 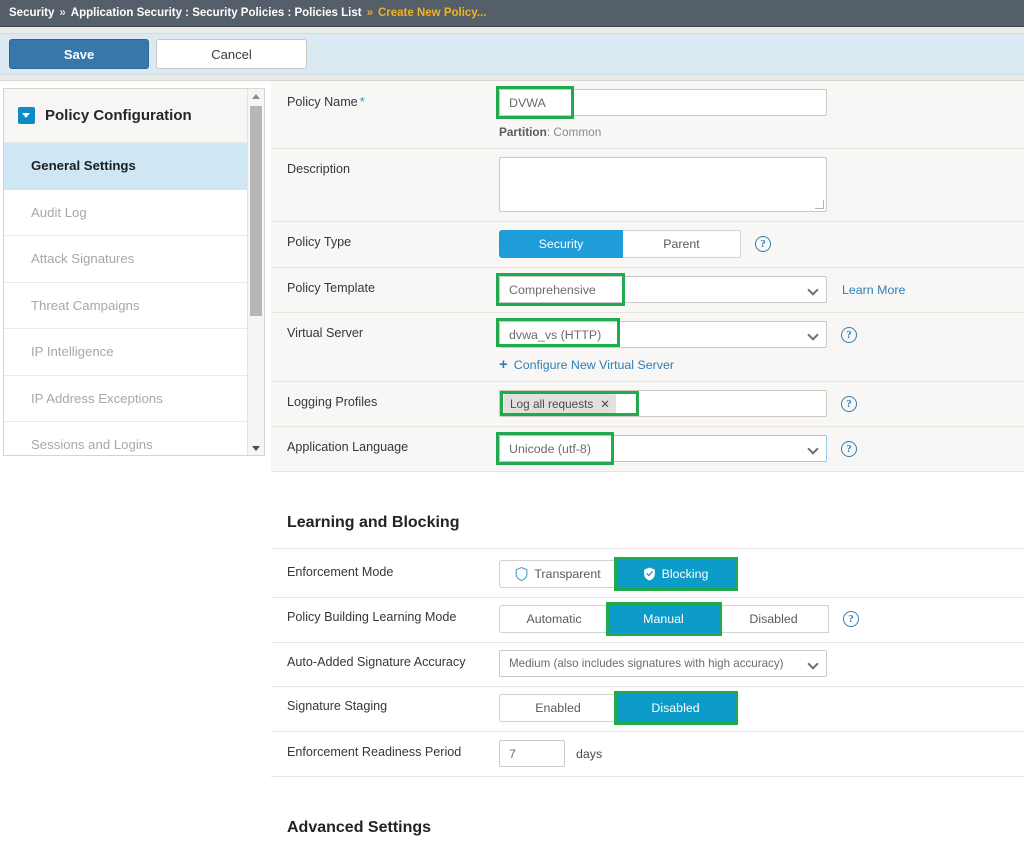 What do you see at coordinates (682, 244) in the screenshot?
I see `policy-type-option-parent: Parent` at bounding box center [682, 244].